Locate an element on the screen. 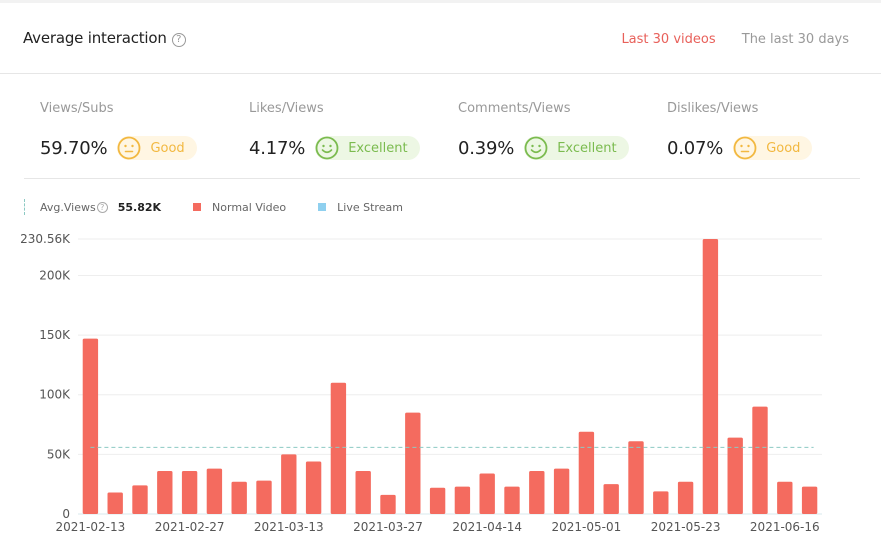 The image size is (881, 553). legend-item-normal-video: Normal Video is located at coordinates (239, 207).